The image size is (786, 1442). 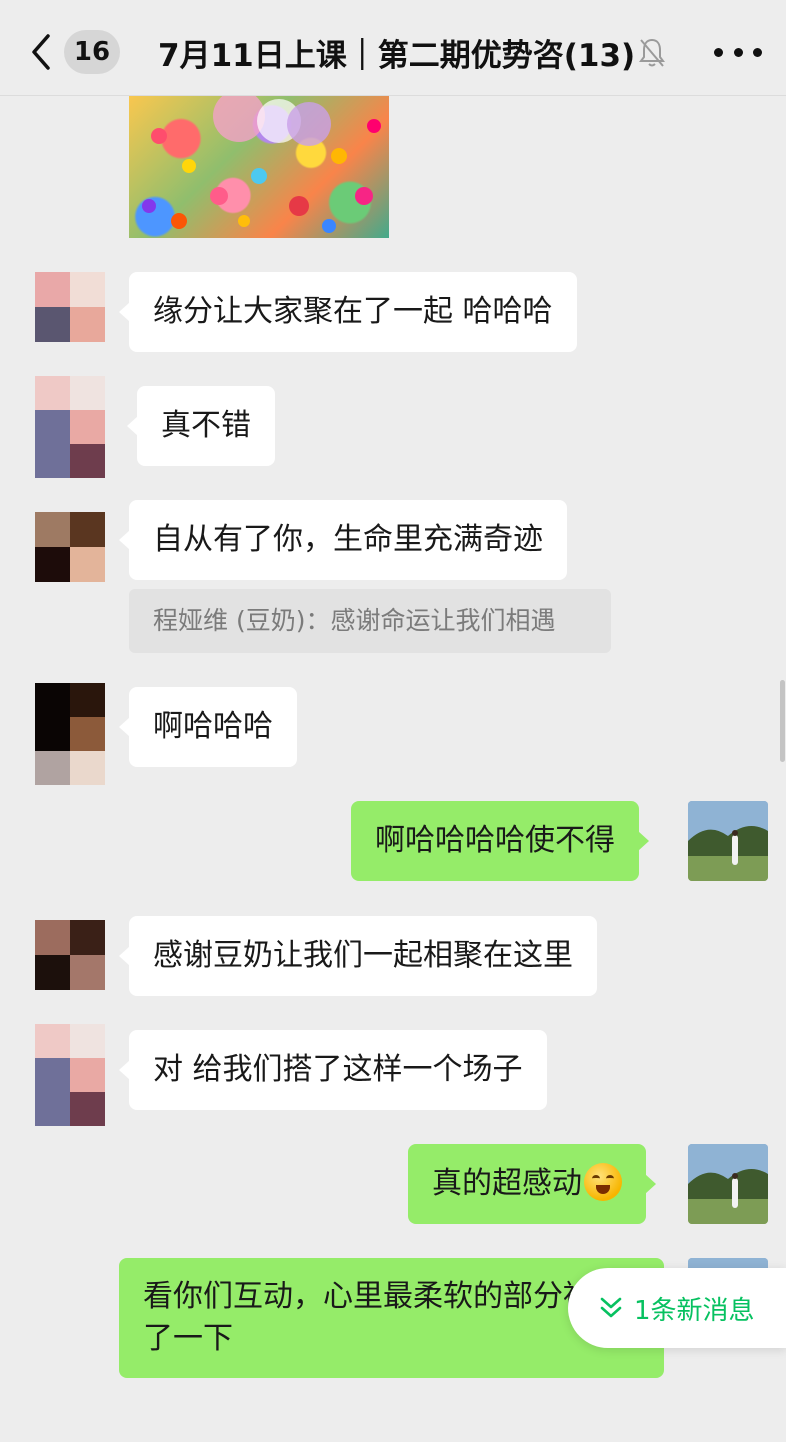 I want to click on message-bubble-self: 真的超感动, so click(x=532, y=1184).